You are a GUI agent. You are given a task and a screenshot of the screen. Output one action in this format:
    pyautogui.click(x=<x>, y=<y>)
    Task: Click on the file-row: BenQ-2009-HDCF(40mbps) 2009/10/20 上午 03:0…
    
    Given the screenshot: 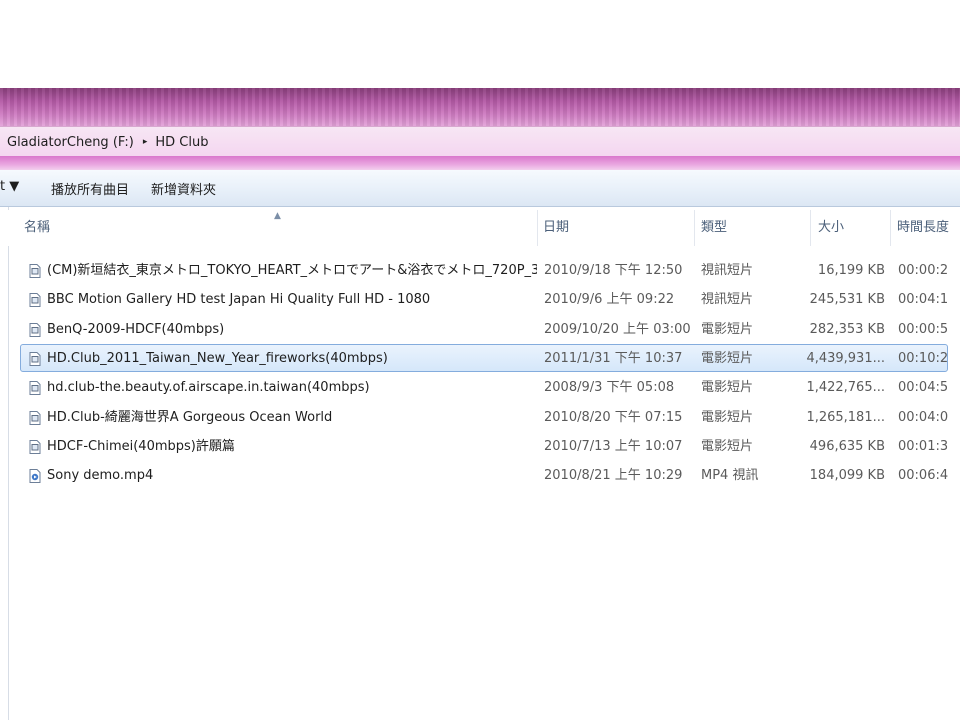 What is the action you would take?
    pyautogui.click(x=484, y=329)
    